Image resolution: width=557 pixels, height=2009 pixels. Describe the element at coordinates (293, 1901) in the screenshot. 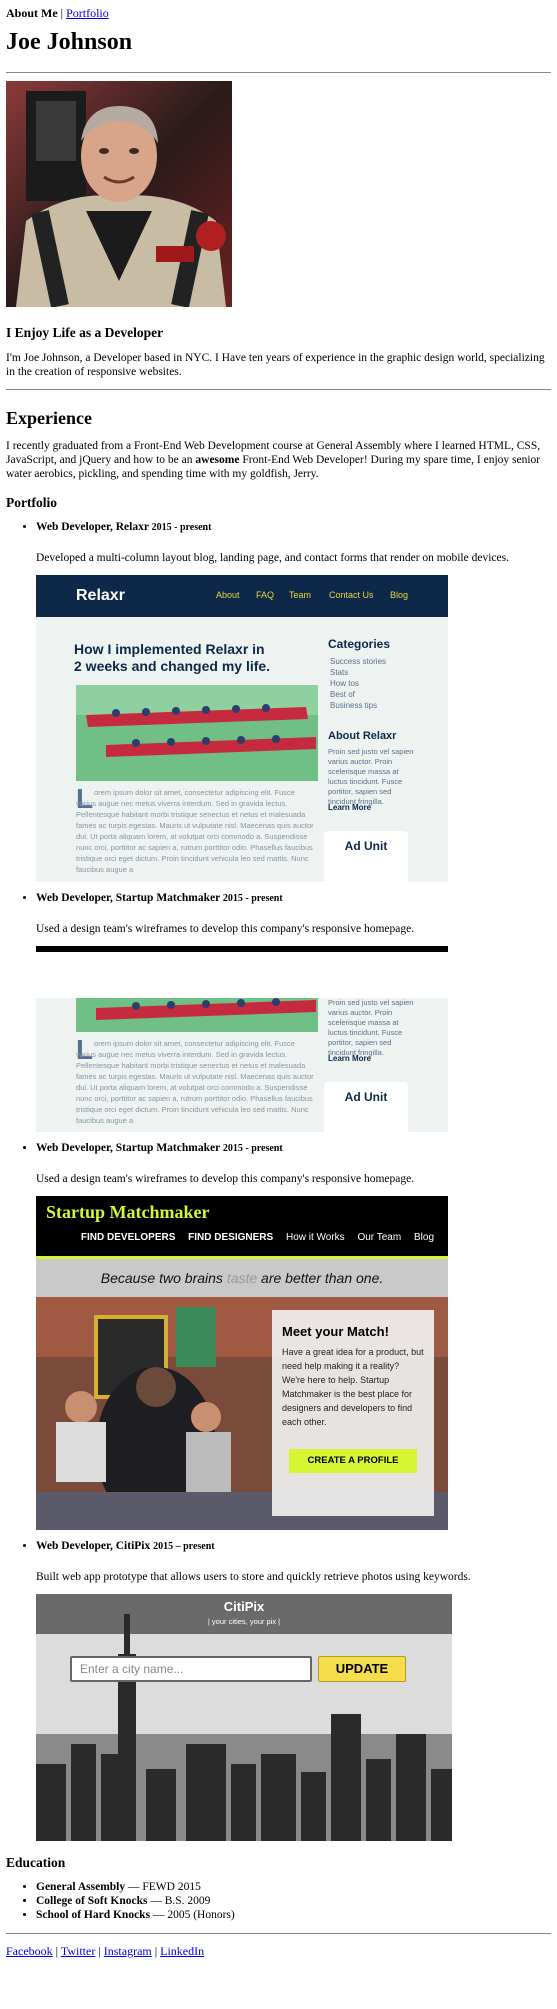

I see `list-item: College of Soft Knocks — B.S. 2009` at that location.